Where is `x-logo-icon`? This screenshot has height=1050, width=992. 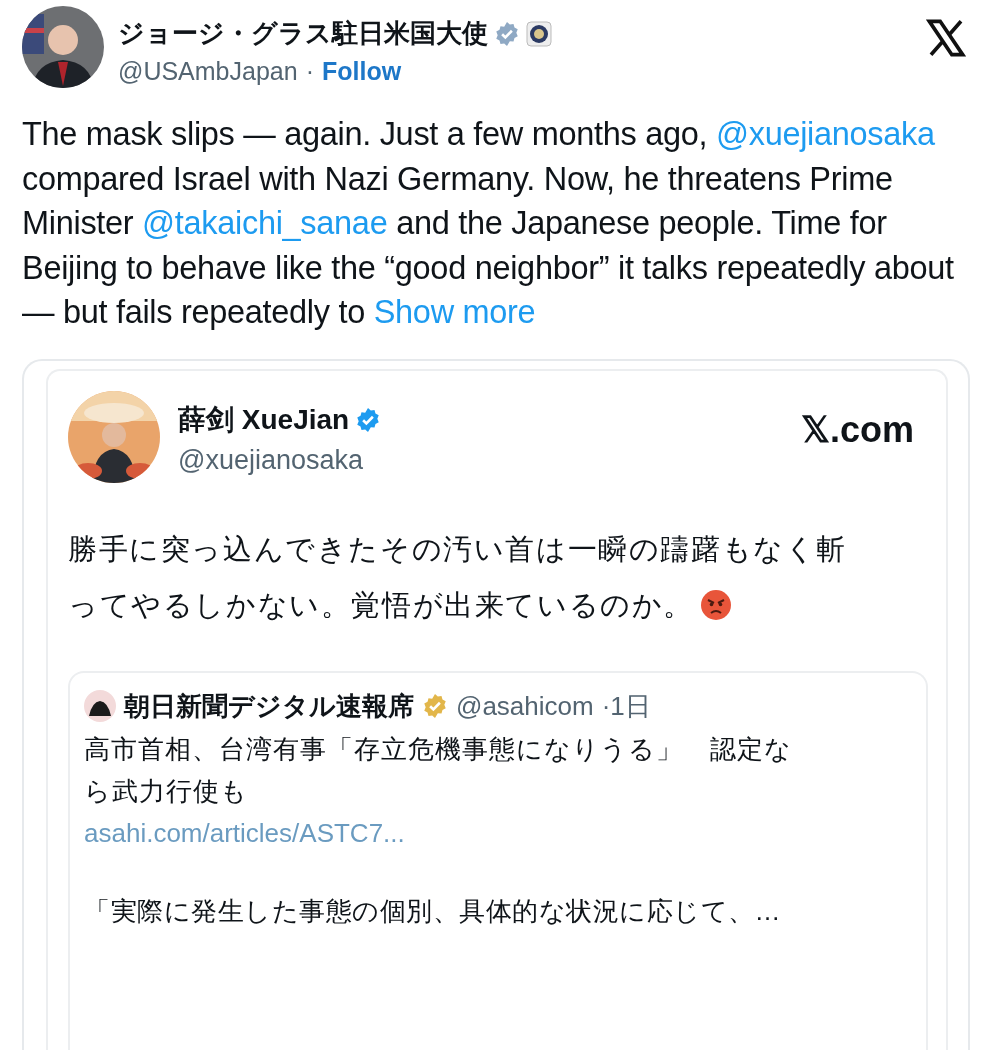 x-logo-icon is located at coordinates (946, 38).